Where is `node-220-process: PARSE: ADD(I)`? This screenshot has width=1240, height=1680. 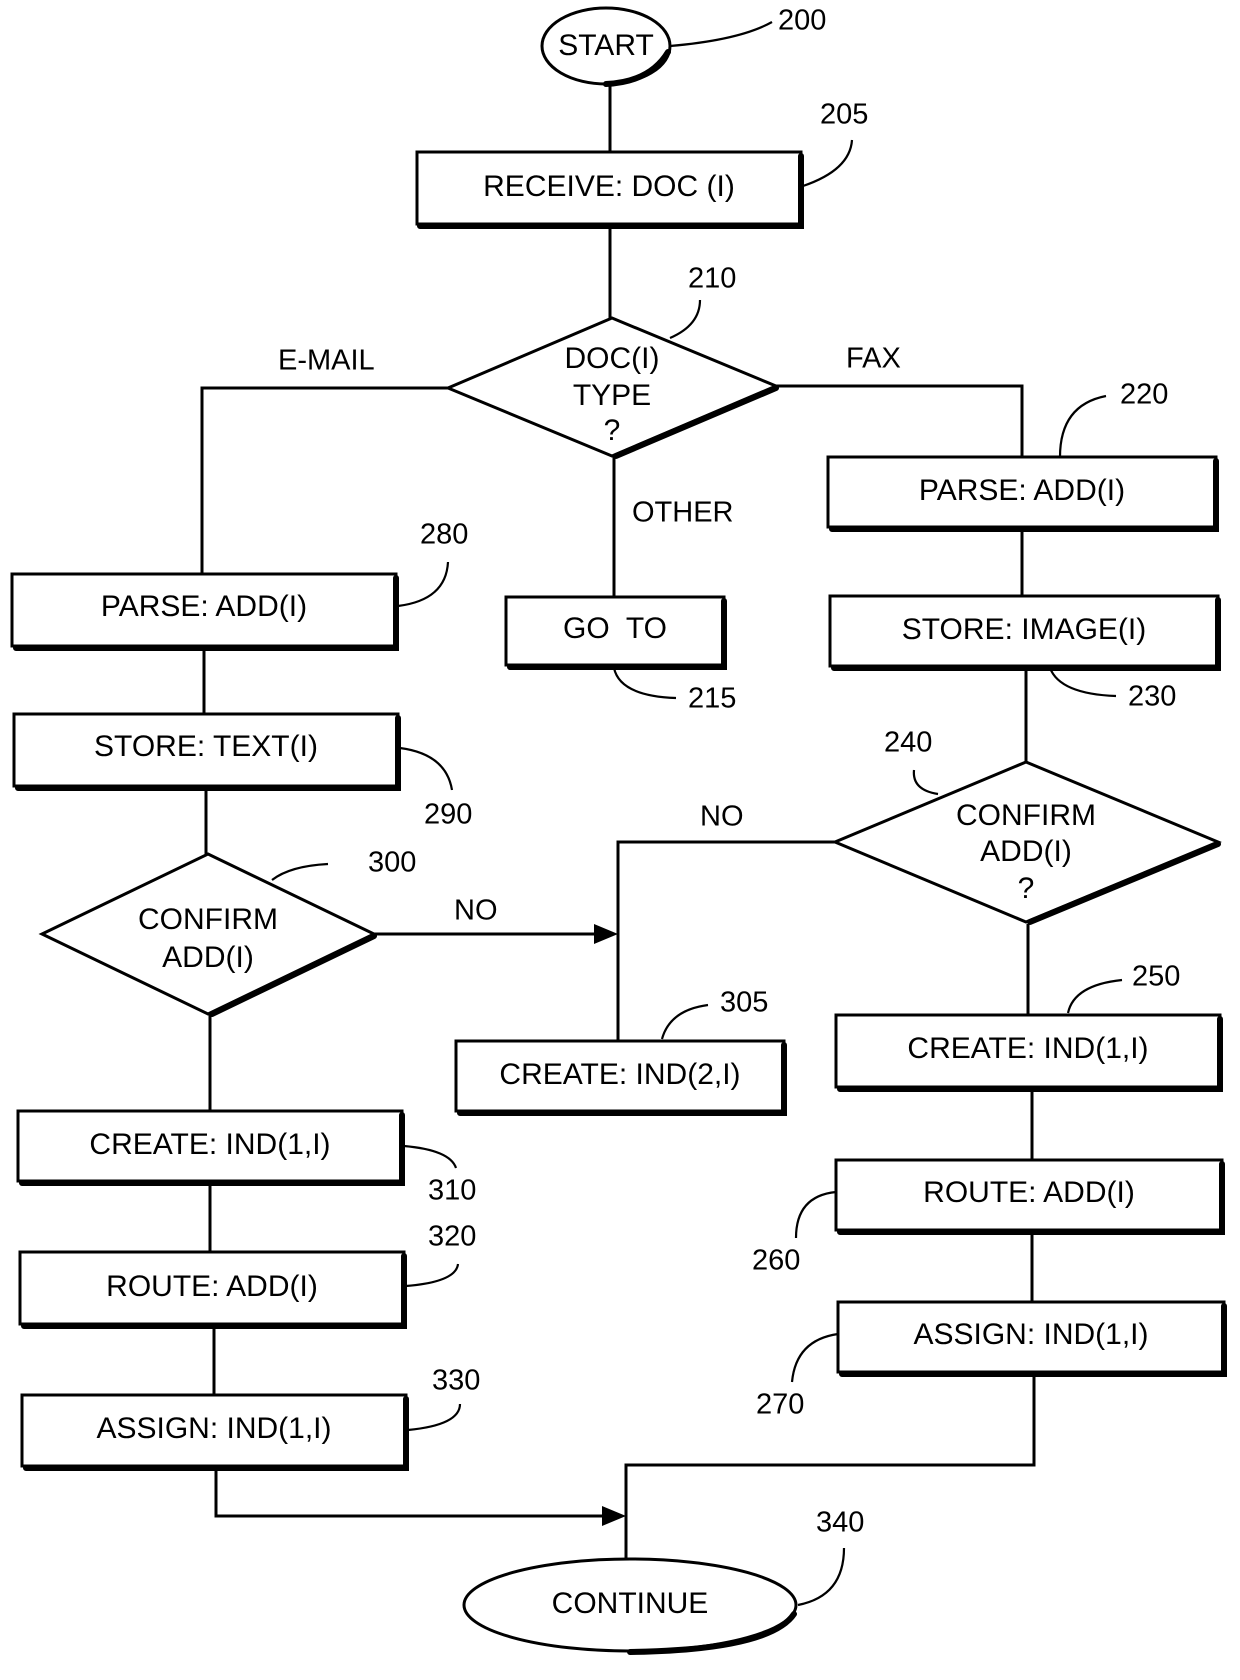 node-220-process: PARSE: ADD(I) is located at coordinates (1022, 493).